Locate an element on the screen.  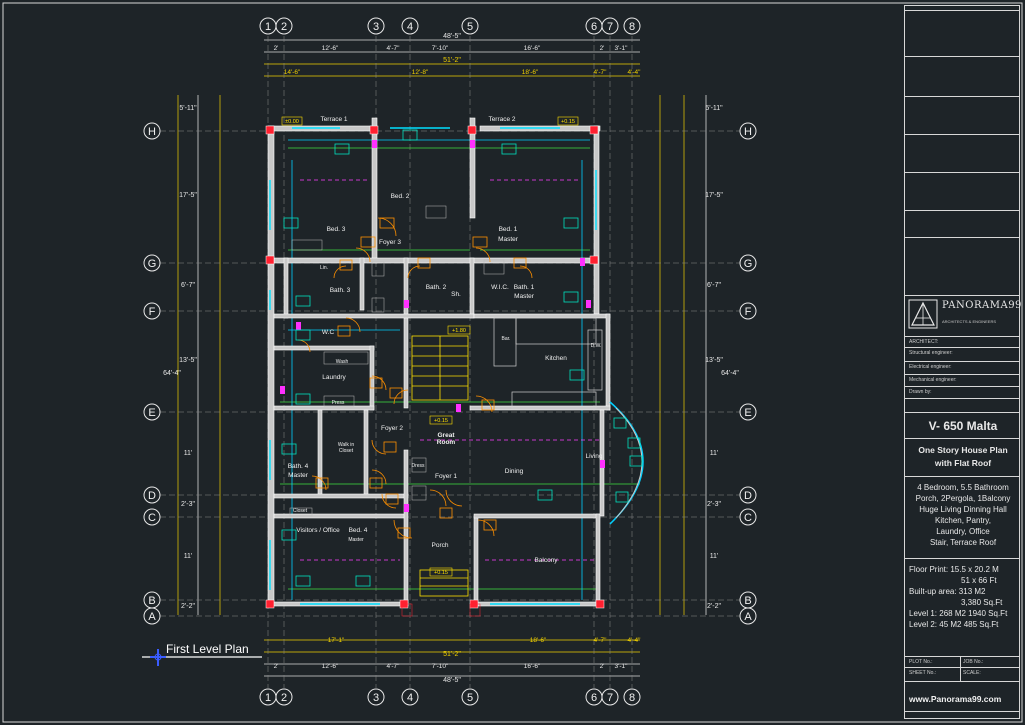
project-type-2: with Flat Roof is located at coordinates (963, 463).